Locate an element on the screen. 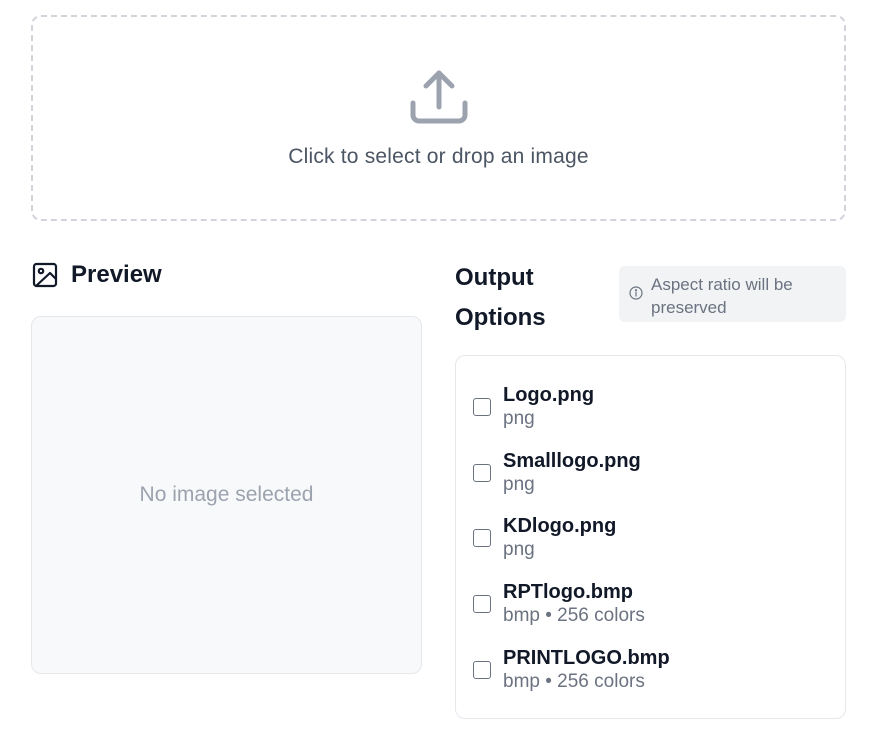 The image size is (872, 734). aspect-ratio-note: Aspect ratio will be preserved is located at coordinates (732, 294).